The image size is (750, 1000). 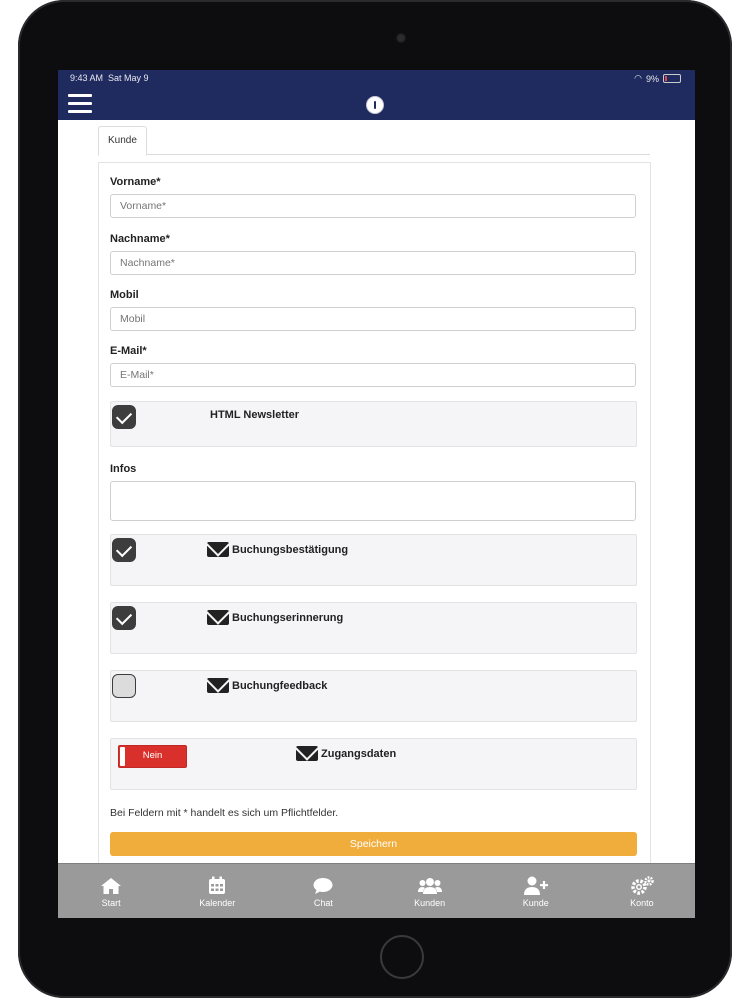 What do you see at coordinates (402, 957) in the screenshot?
I see `home-button` at bounding box center [402, 957].